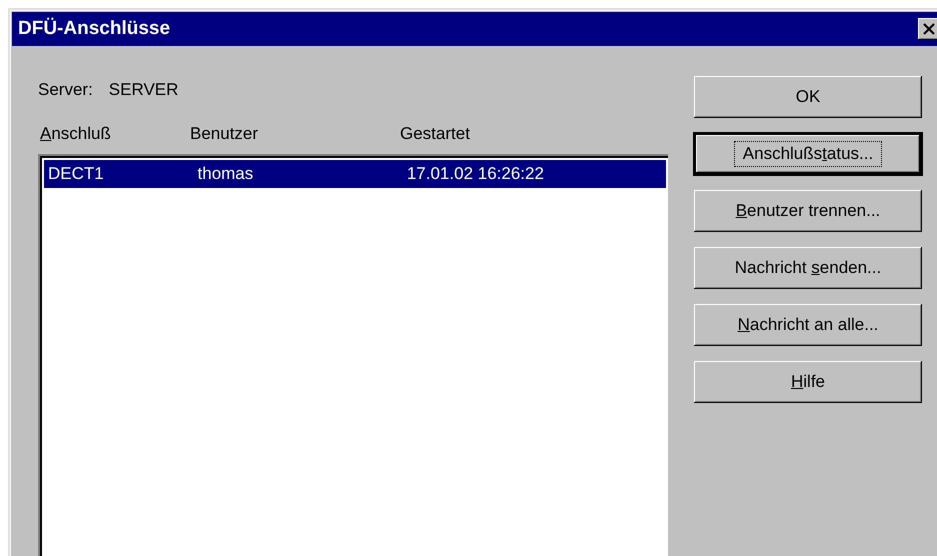  Describe the element at coordinates (143, 90) in the screenshot. I see `server-name: SERVER` at that location.